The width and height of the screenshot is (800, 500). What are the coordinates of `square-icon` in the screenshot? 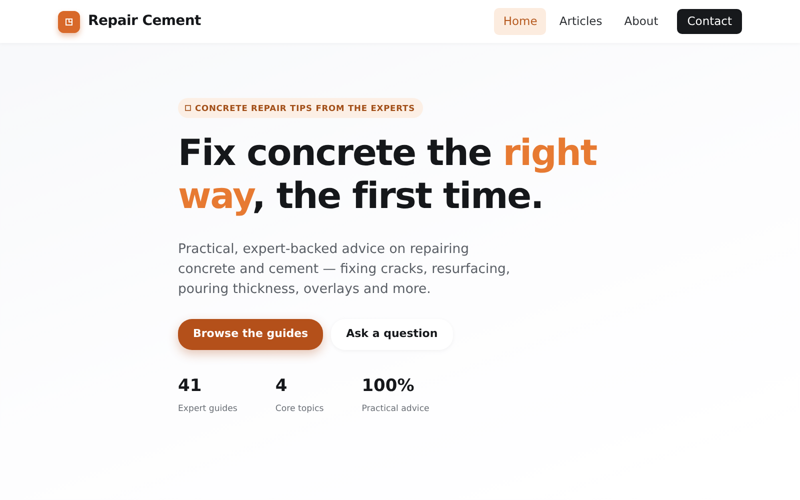 It's located at (188, 108).